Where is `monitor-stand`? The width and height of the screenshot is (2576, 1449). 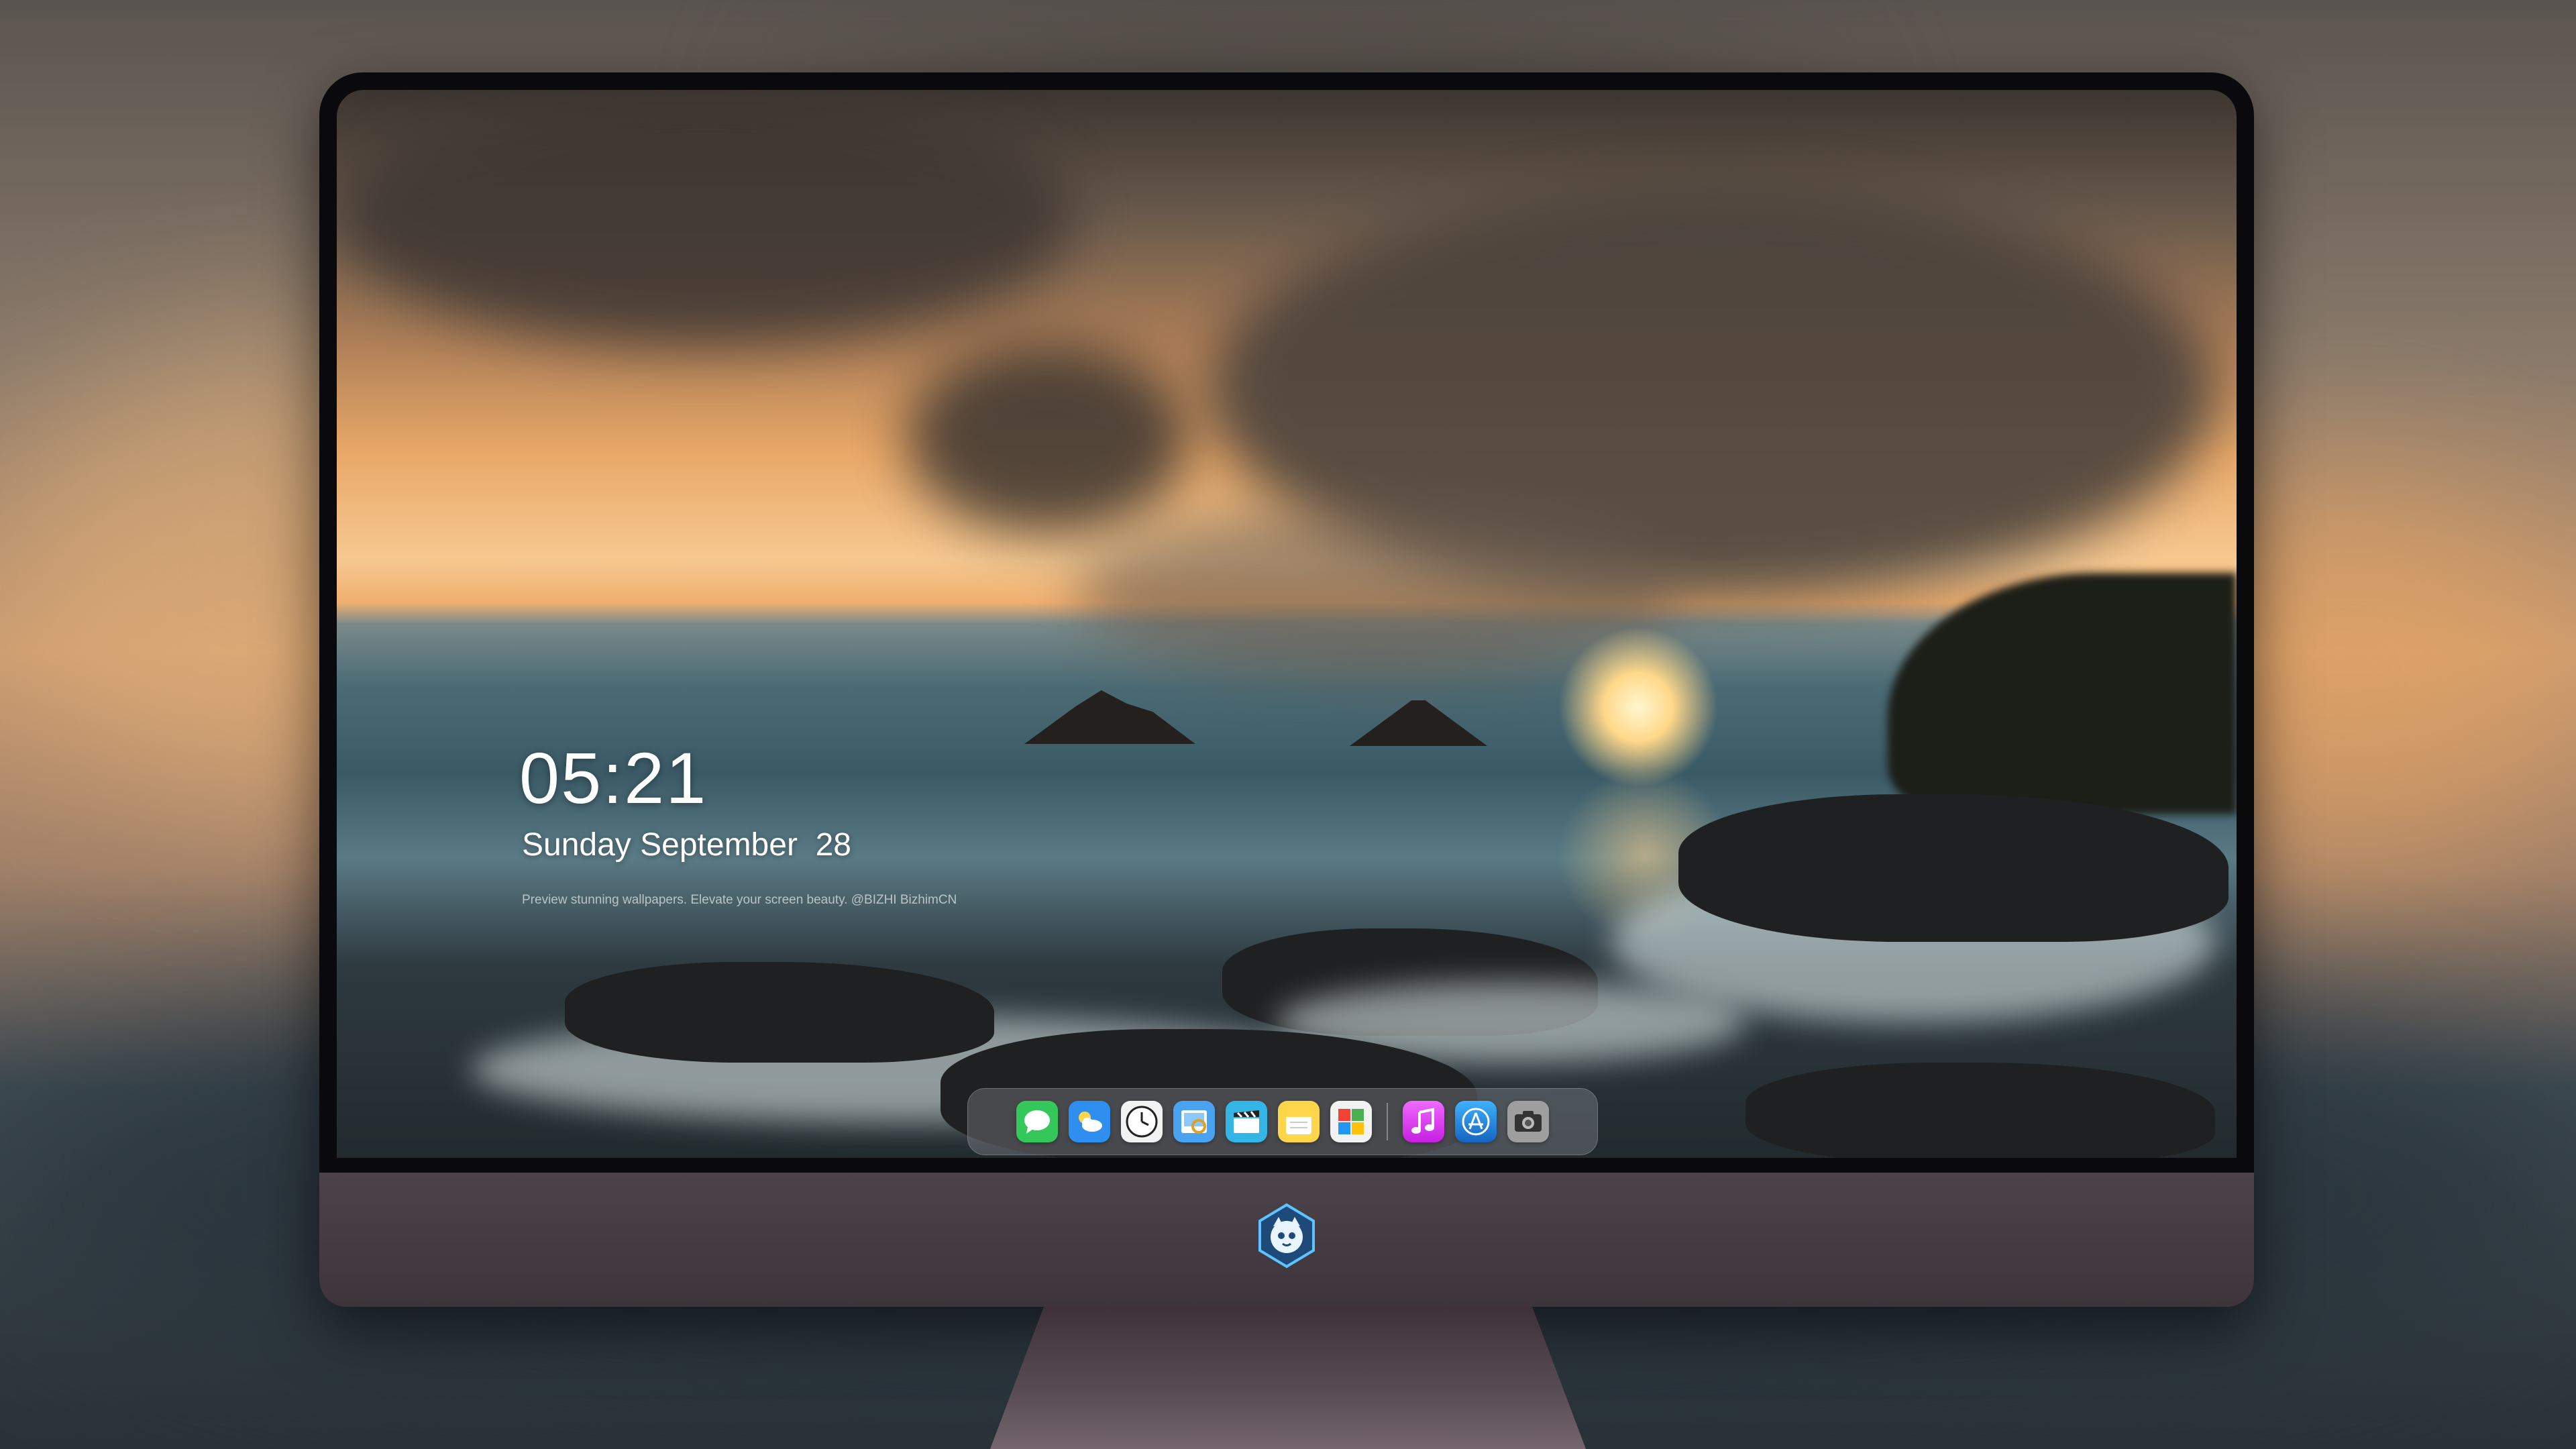 monitor-stand is located at coordinates (1288, 1378).